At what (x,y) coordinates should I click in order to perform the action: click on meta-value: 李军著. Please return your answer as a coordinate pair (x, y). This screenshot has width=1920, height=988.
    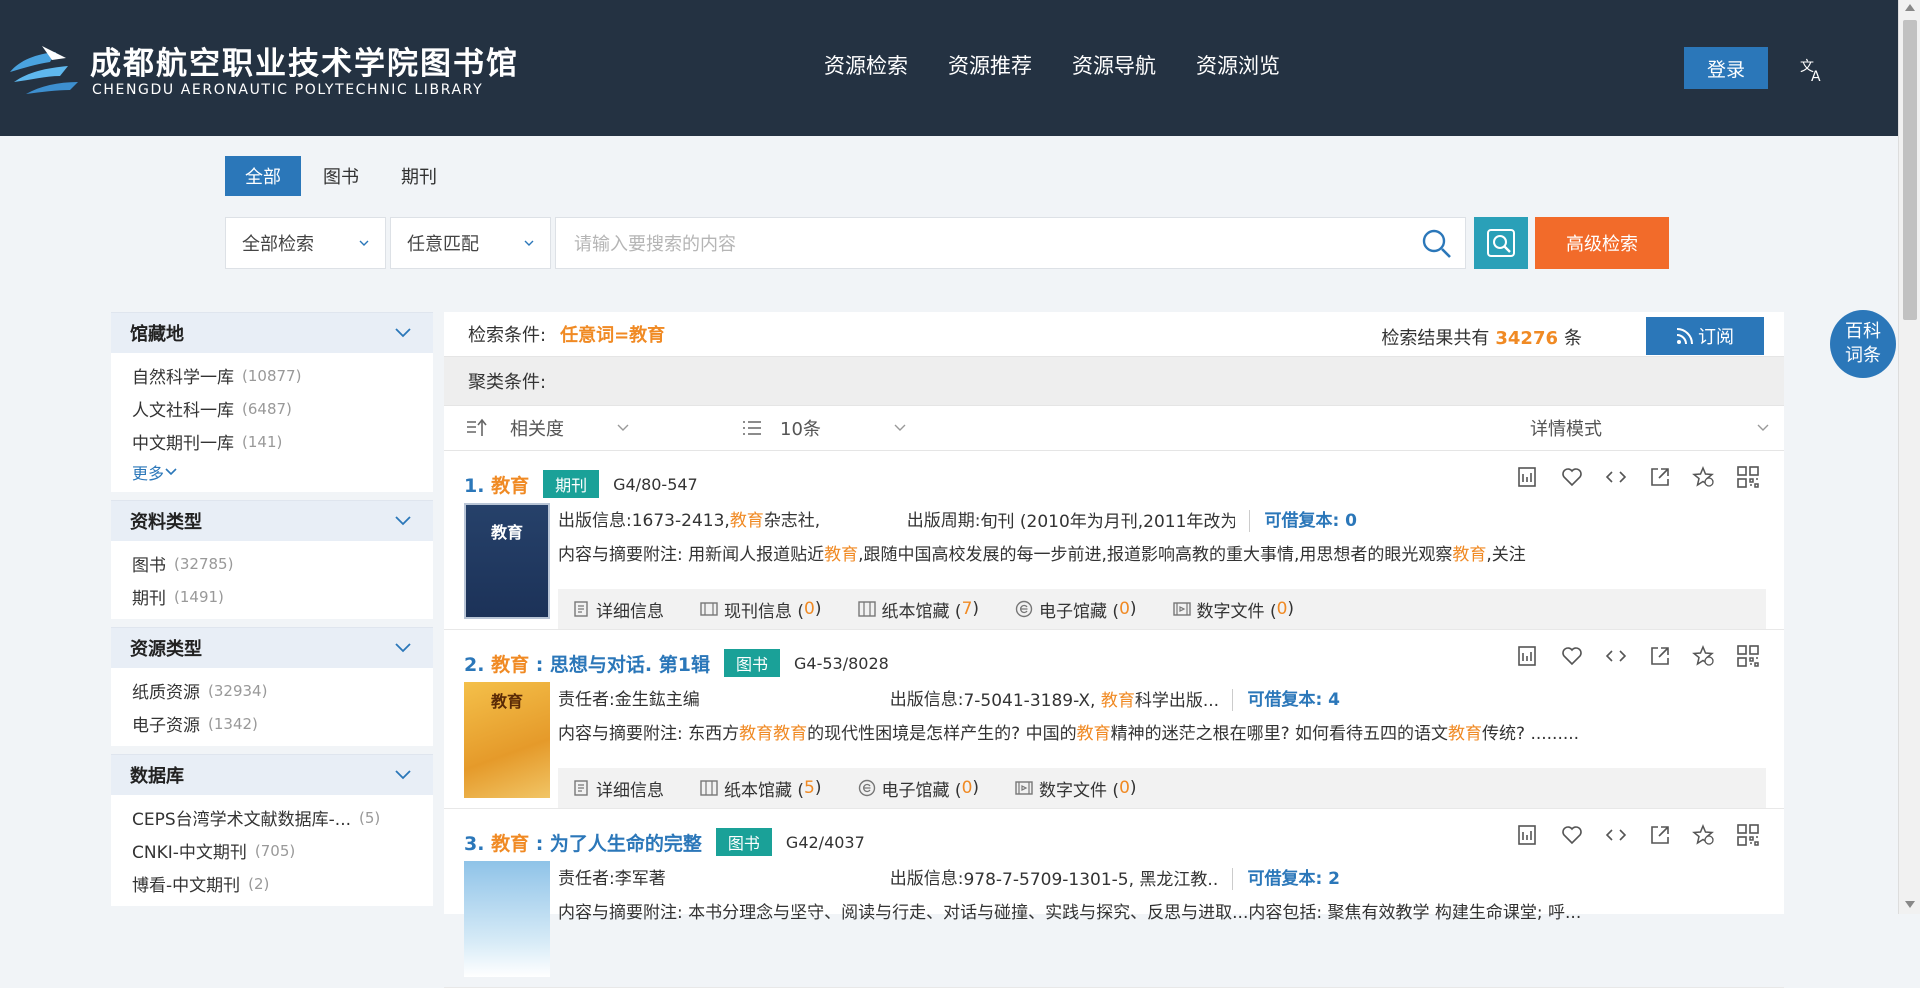
    Looking at the image, I should click on (640, 879).